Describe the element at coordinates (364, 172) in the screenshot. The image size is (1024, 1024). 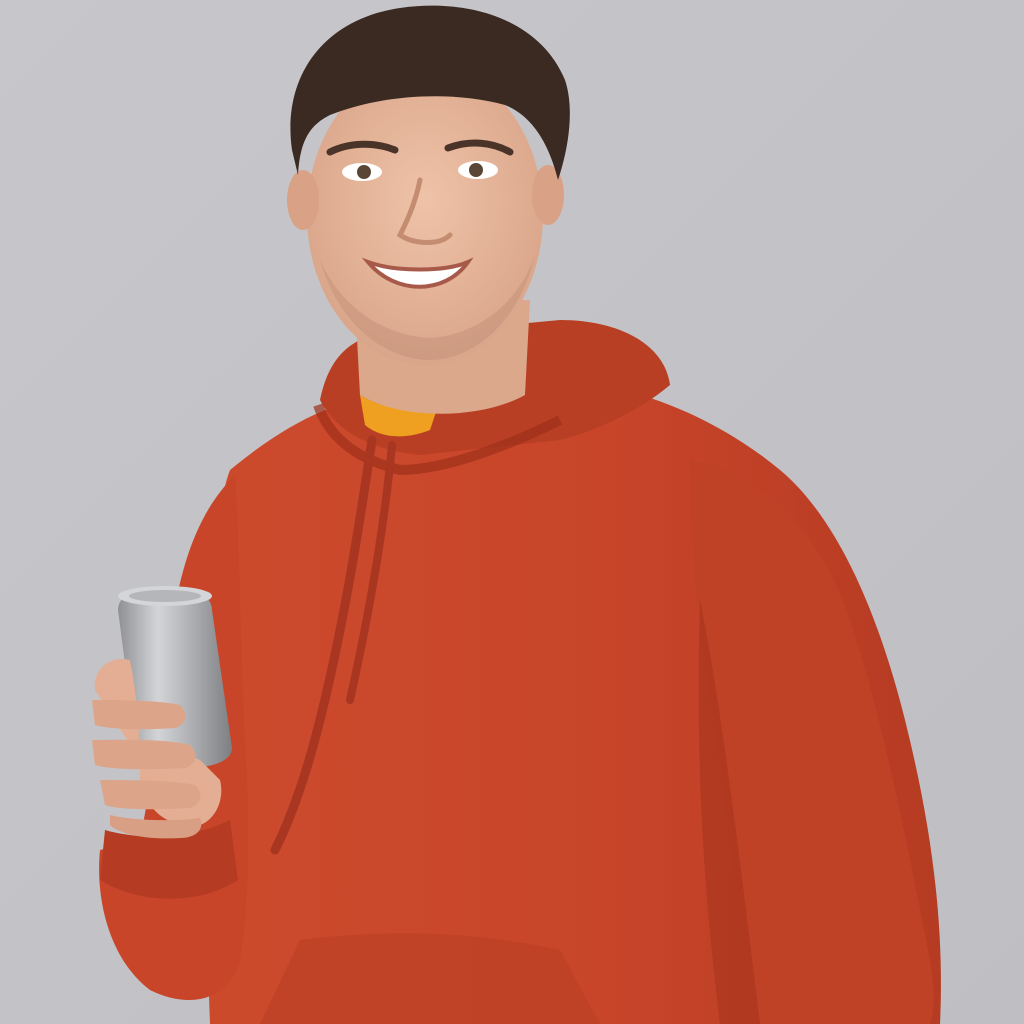
I see `iris-left` at that location.